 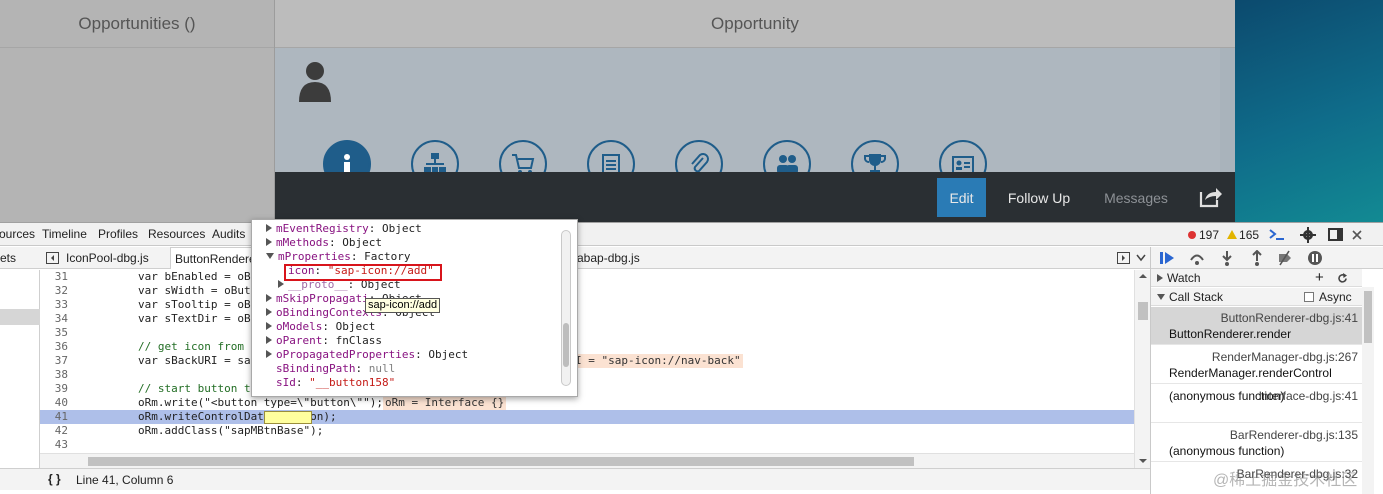 What do you see at coordinates (324, 341) in the screenshot?
I see `property-row: oParent: fnClass` at bounding box center [324, 341].